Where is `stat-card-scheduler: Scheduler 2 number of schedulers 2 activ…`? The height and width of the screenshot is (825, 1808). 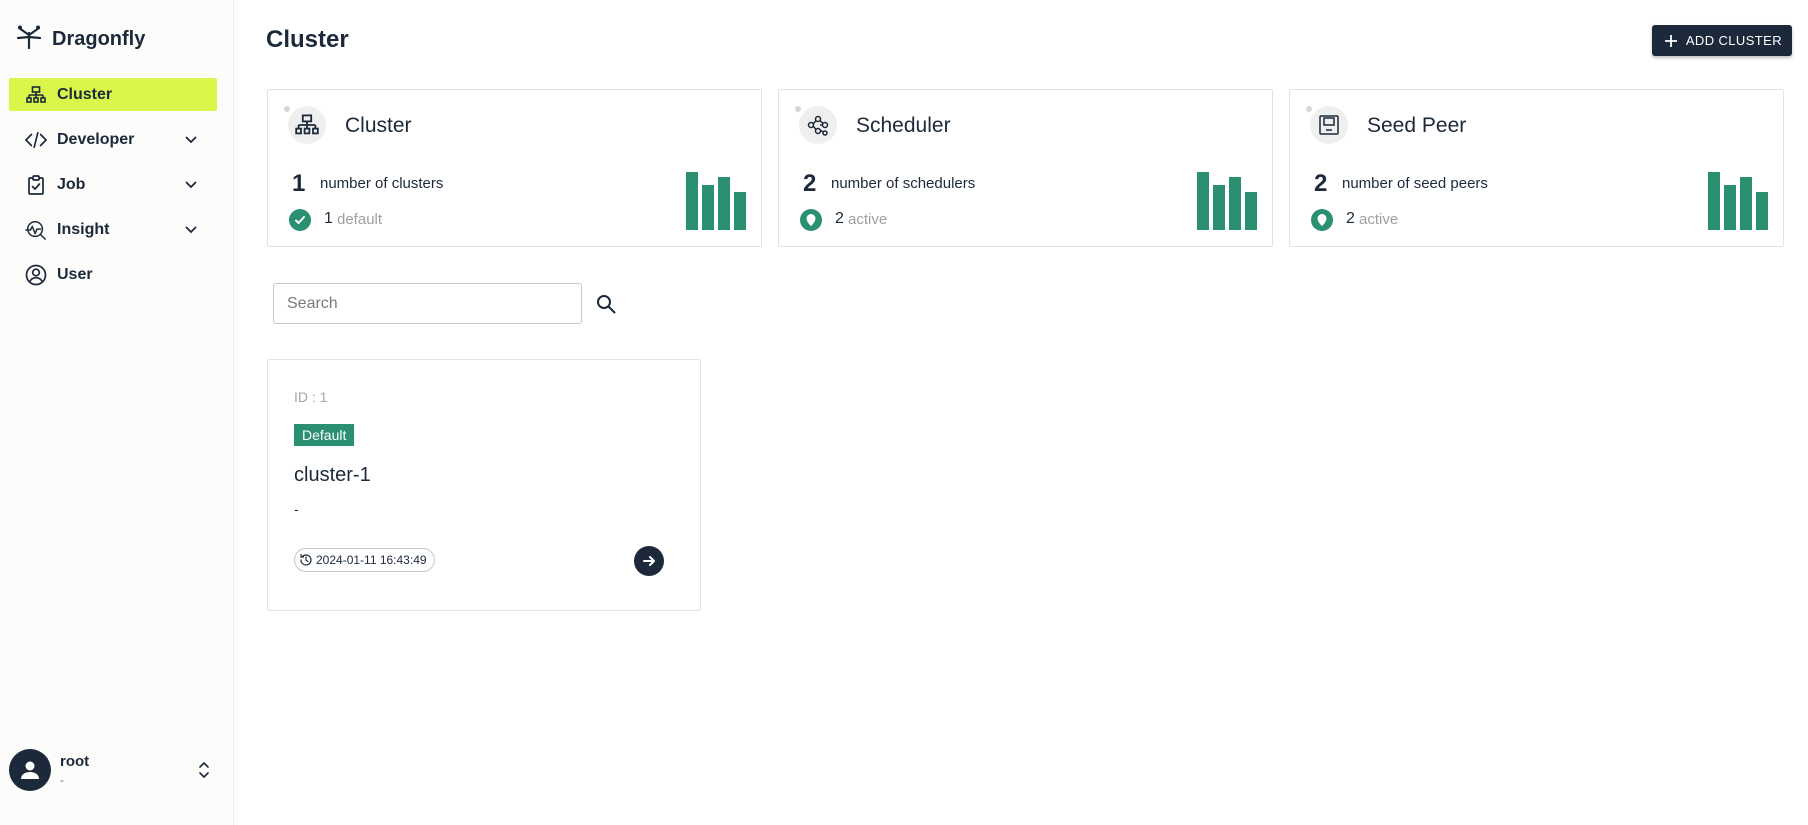
stat-card-scheduler: Scheduler 2 number of schedulers 2 activ… is located at coordinates (1025, 168).